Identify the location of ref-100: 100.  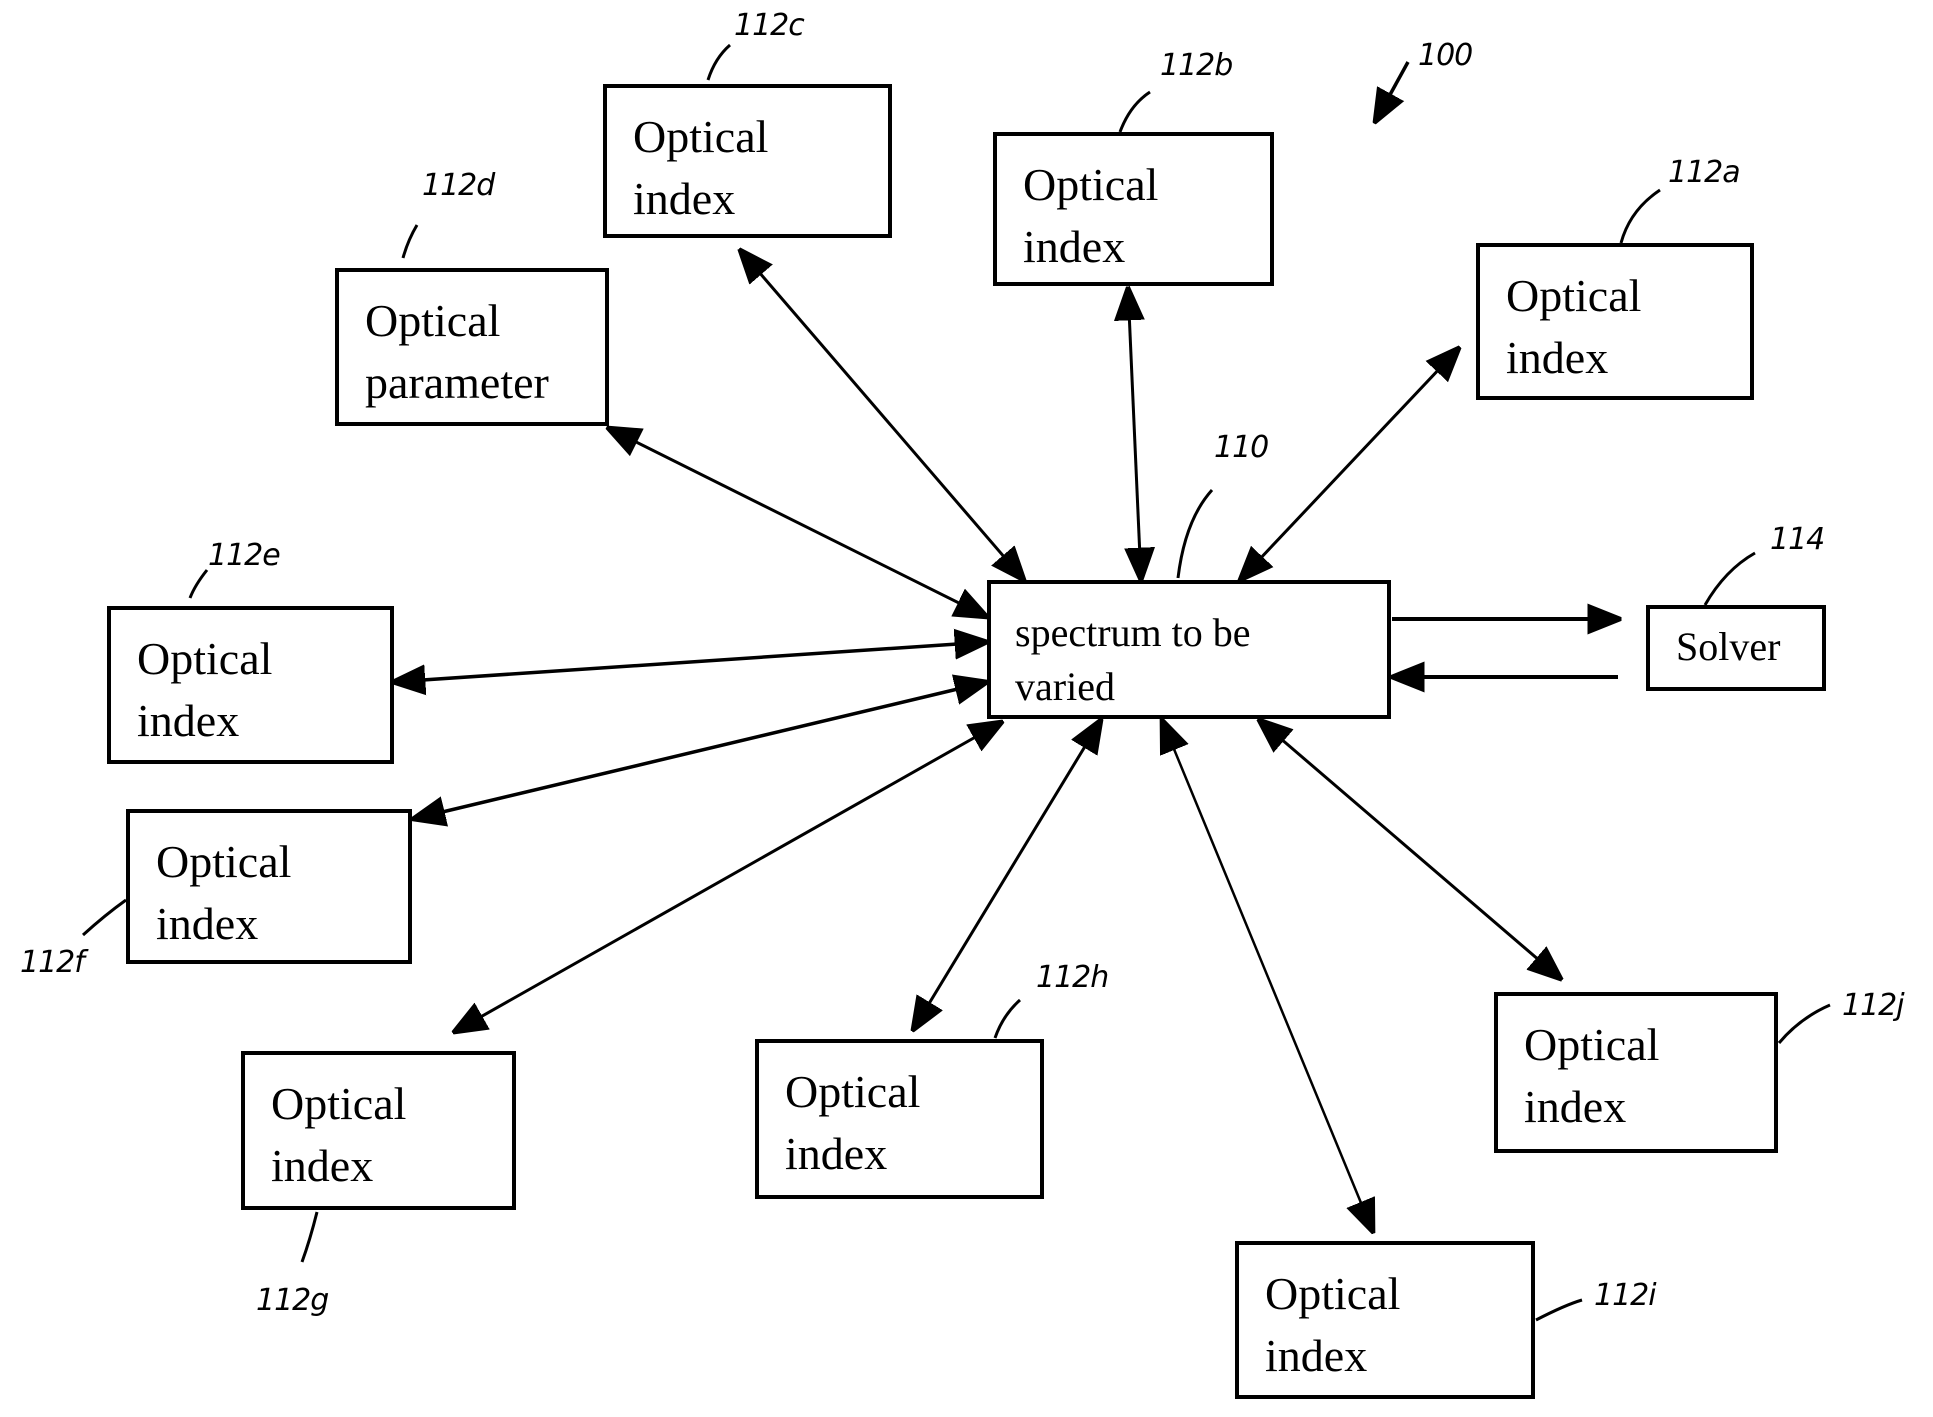
(1445, 55).